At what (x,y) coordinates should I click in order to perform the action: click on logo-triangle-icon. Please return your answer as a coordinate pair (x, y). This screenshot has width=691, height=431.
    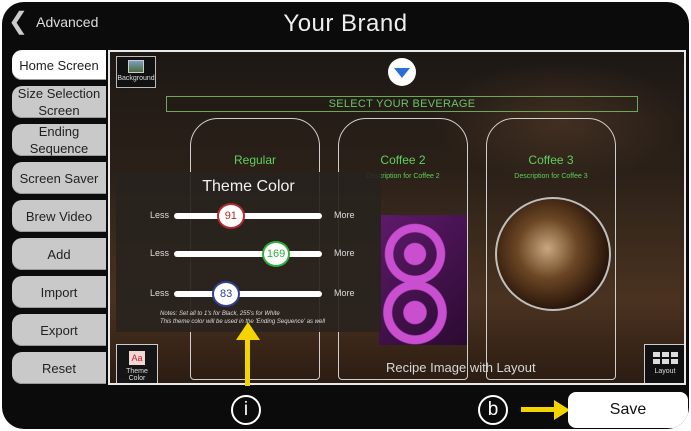
    Looking at the image, I should click on (402, 73).